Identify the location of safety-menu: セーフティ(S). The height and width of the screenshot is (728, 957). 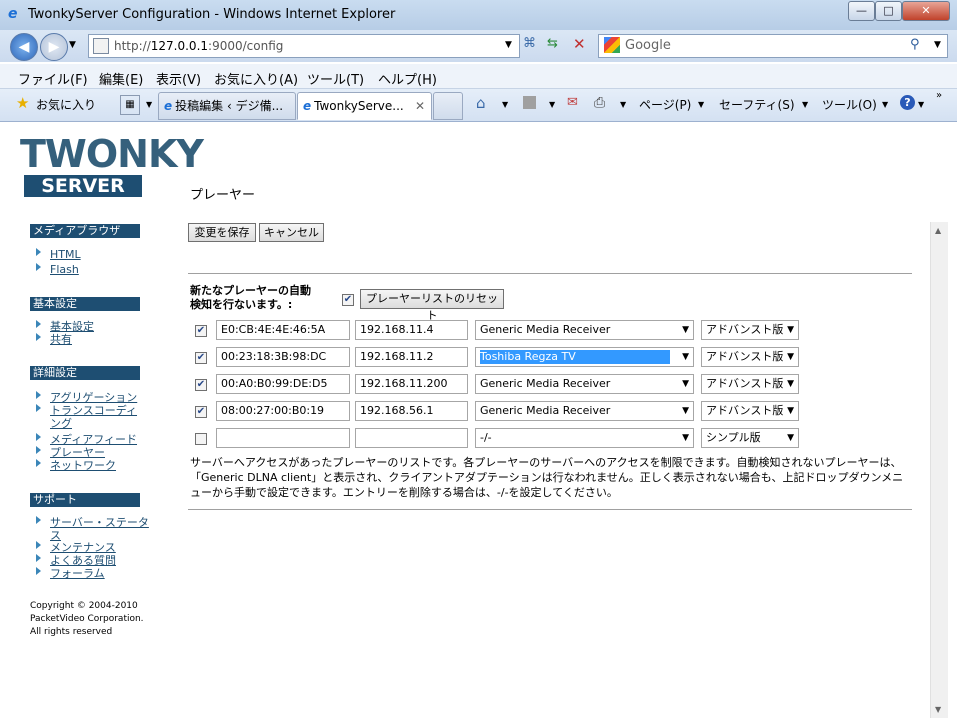
(757, 104).